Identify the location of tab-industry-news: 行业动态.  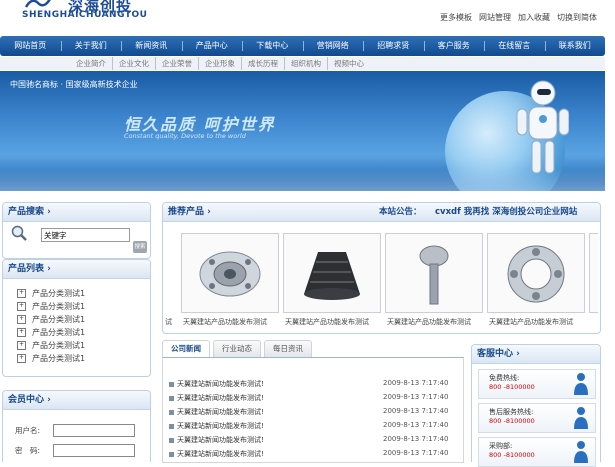
(237, 348).